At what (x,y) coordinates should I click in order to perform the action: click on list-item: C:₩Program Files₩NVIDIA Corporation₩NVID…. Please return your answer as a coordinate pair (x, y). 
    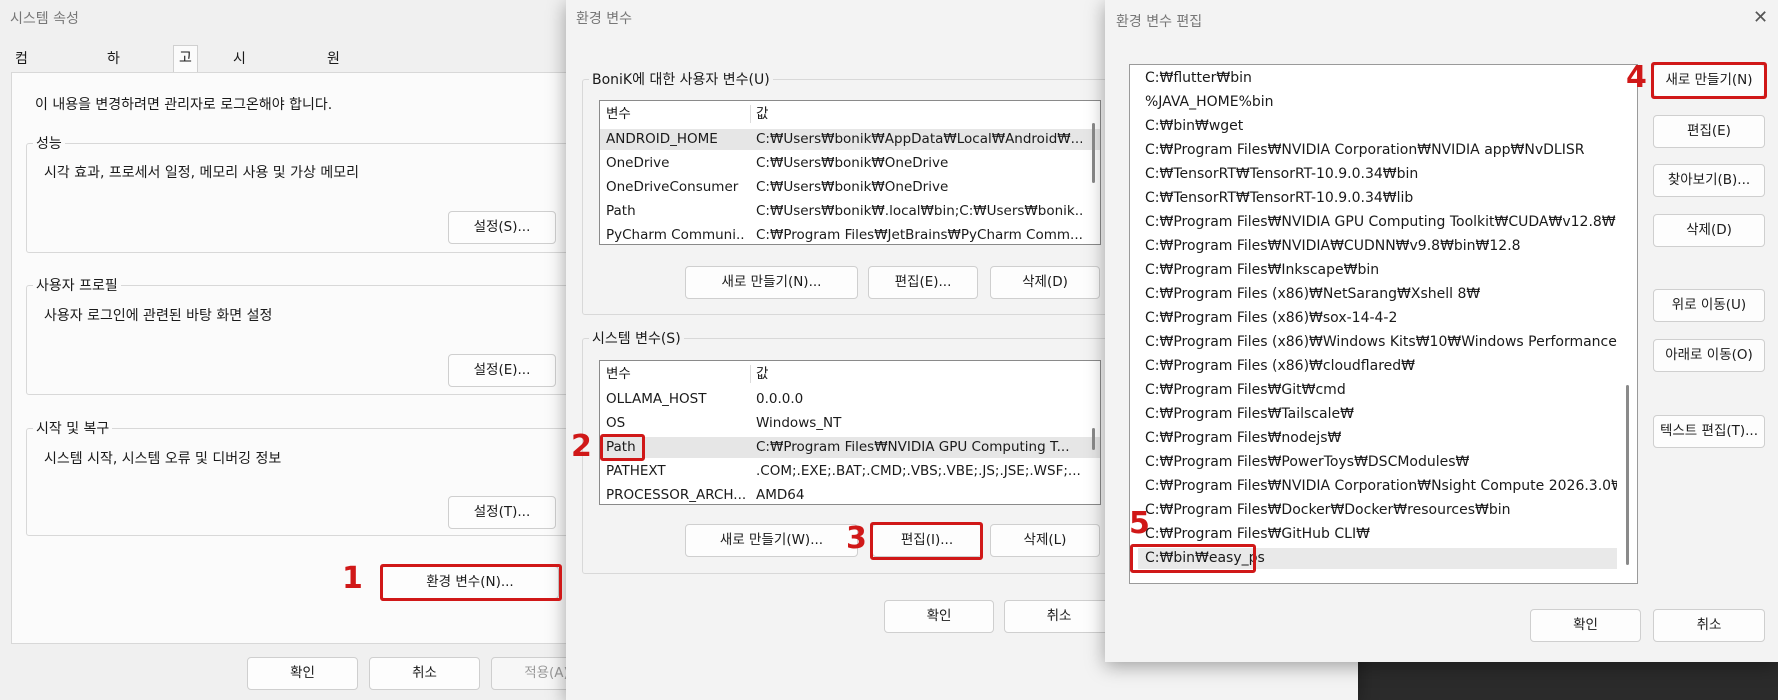
    Looking at the image, I should click on (1377, 150).